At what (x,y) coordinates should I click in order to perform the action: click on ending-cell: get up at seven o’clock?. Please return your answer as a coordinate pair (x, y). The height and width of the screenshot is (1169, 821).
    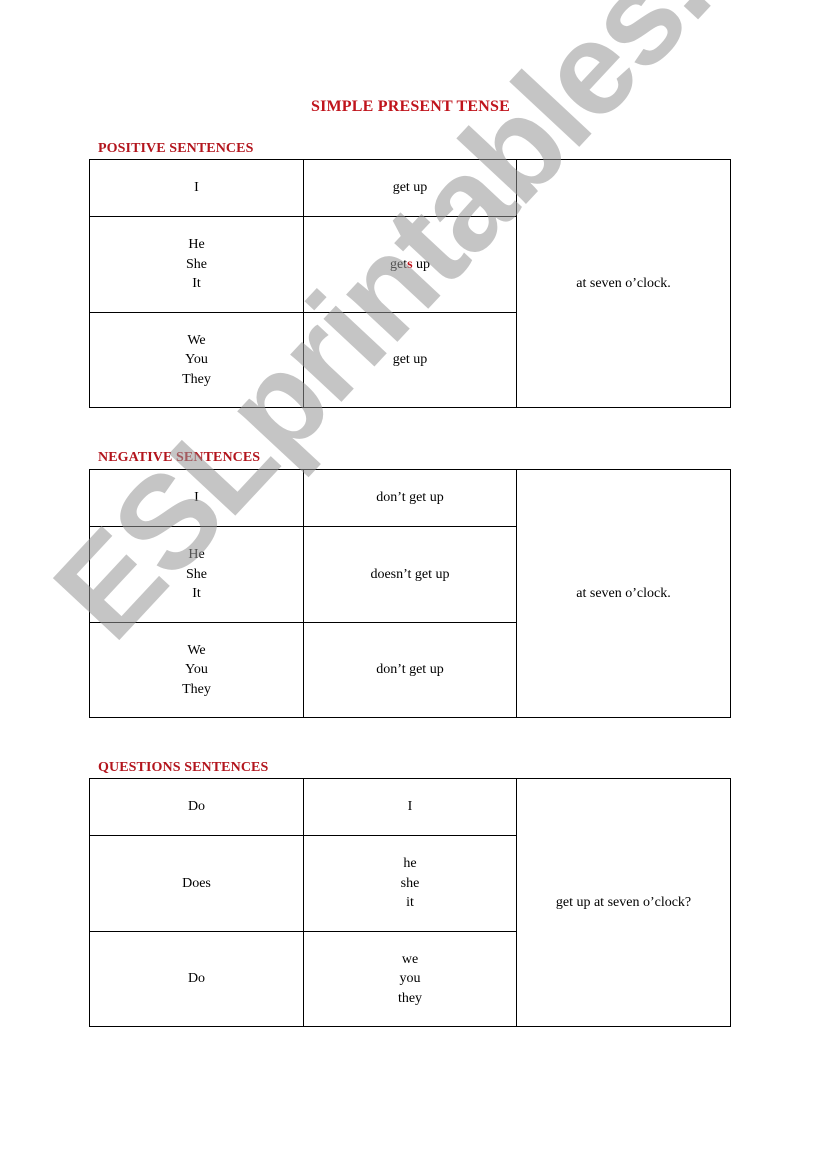
    Looking at the image, I should click on (623, 902).